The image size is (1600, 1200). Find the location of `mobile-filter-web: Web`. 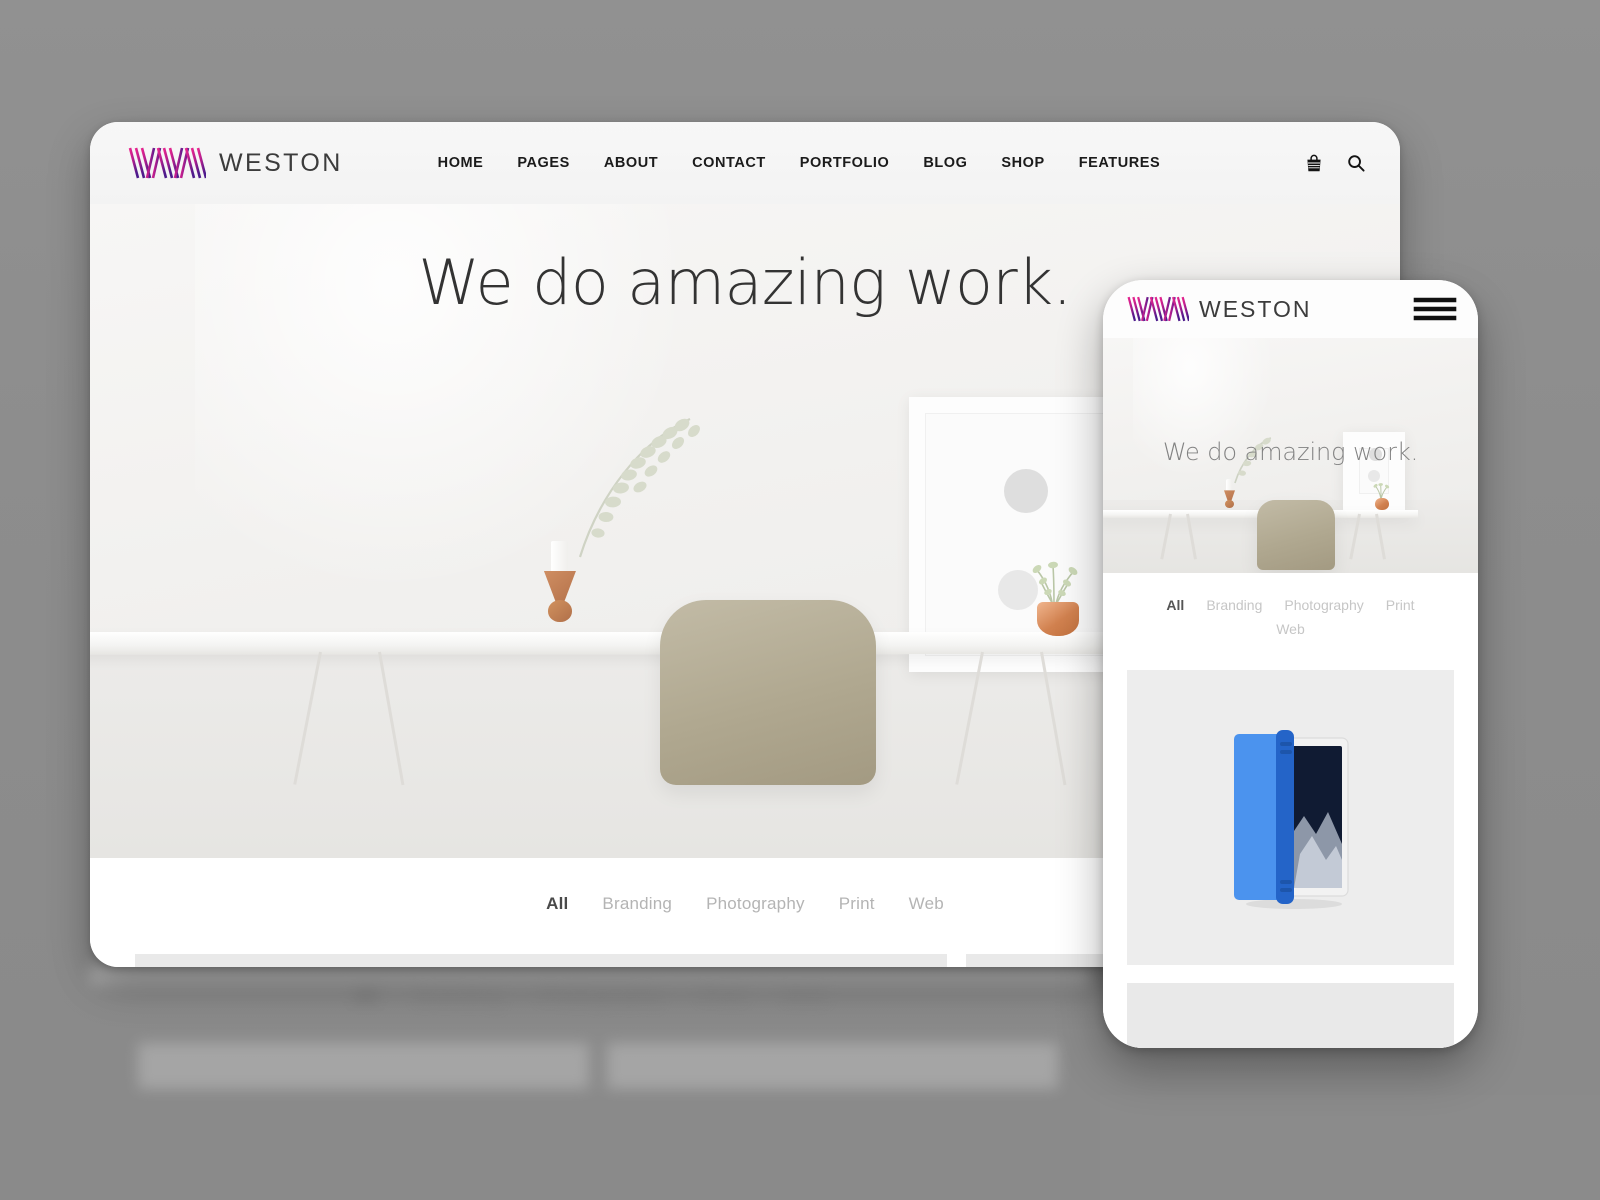

mobile-filter-web: Web is located at coordinates (1290, 629).